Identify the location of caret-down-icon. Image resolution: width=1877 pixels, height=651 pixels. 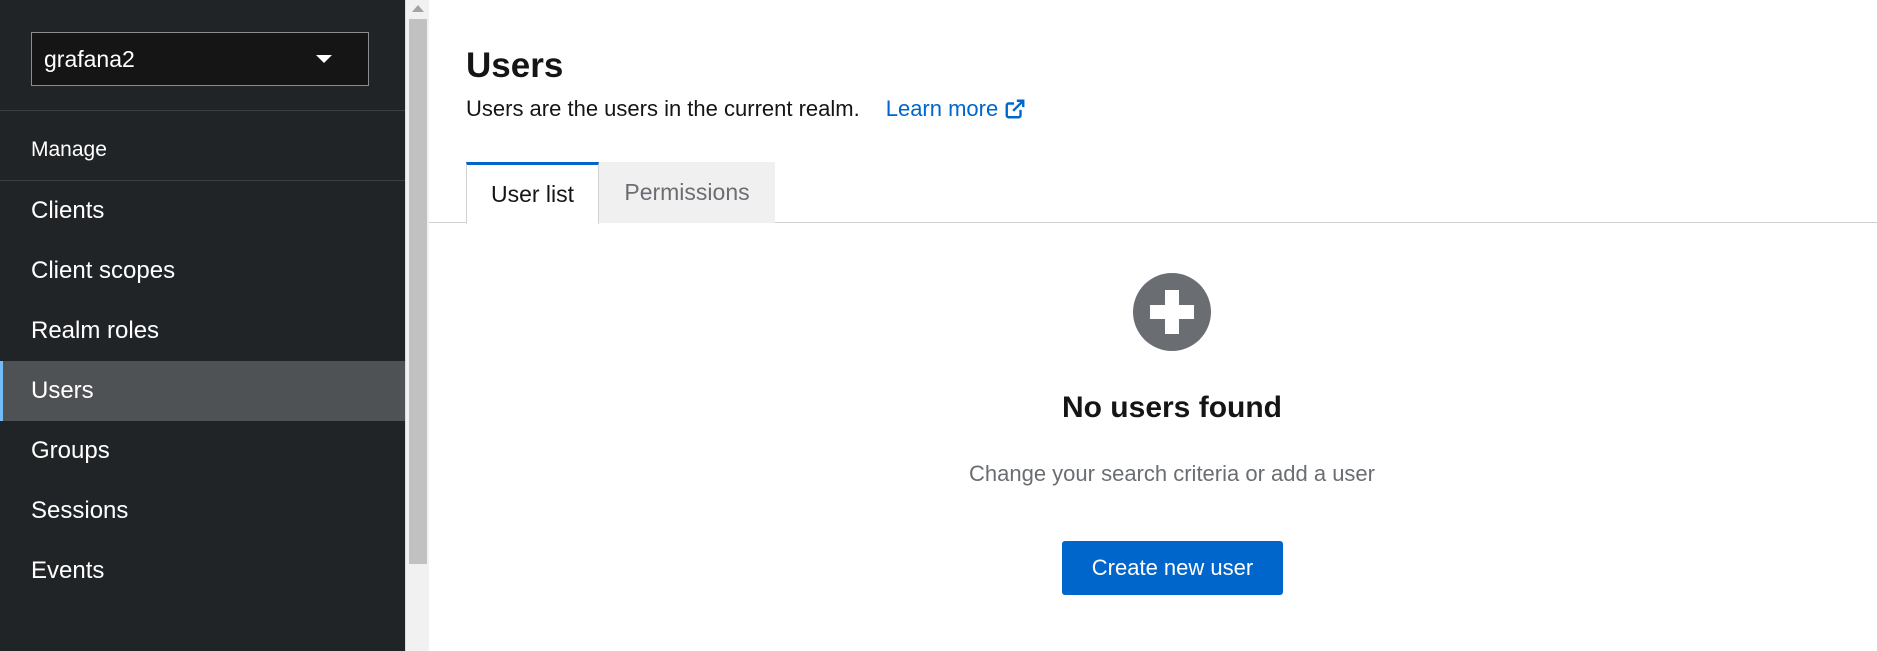
(324, 59).